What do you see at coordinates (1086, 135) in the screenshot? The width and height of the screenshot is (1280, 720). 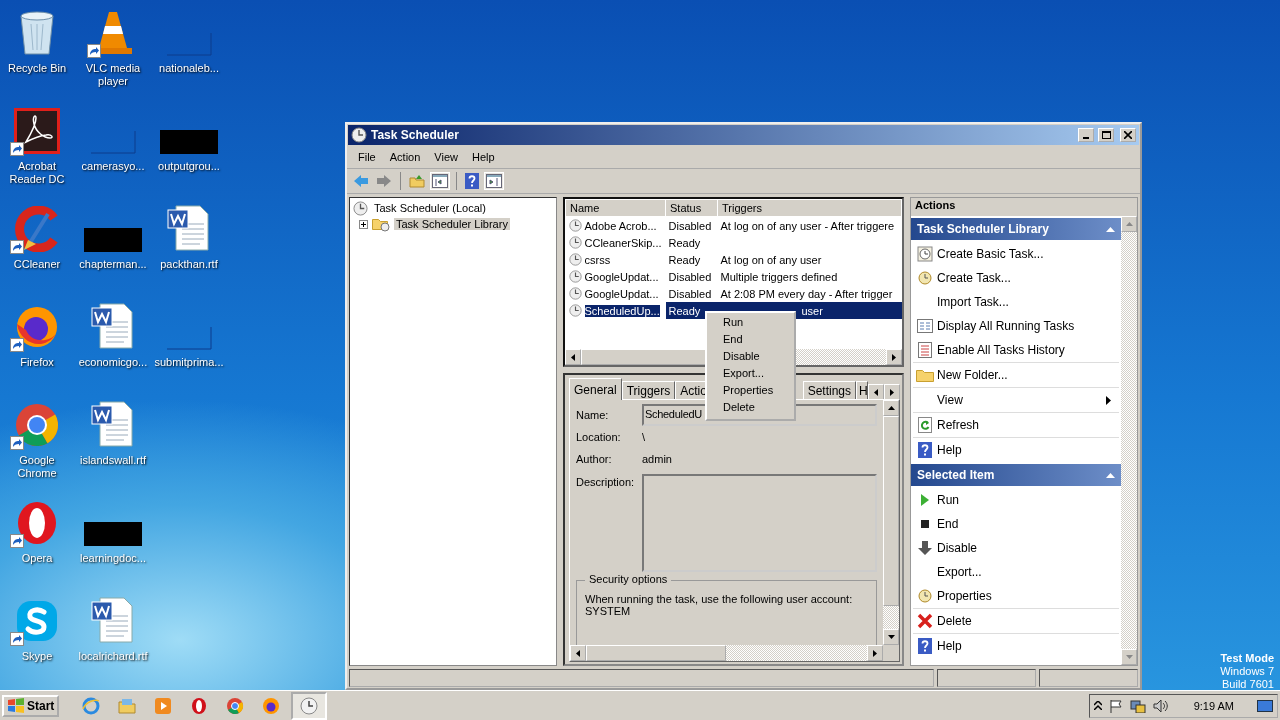 I see `minimize-button` at bounding box center [1086, 135].